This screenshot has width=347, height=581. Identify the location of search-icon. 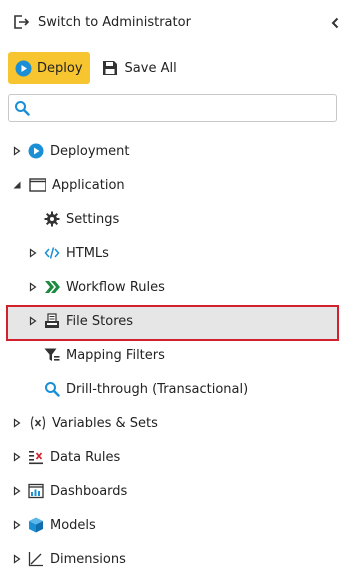
(22, 108).